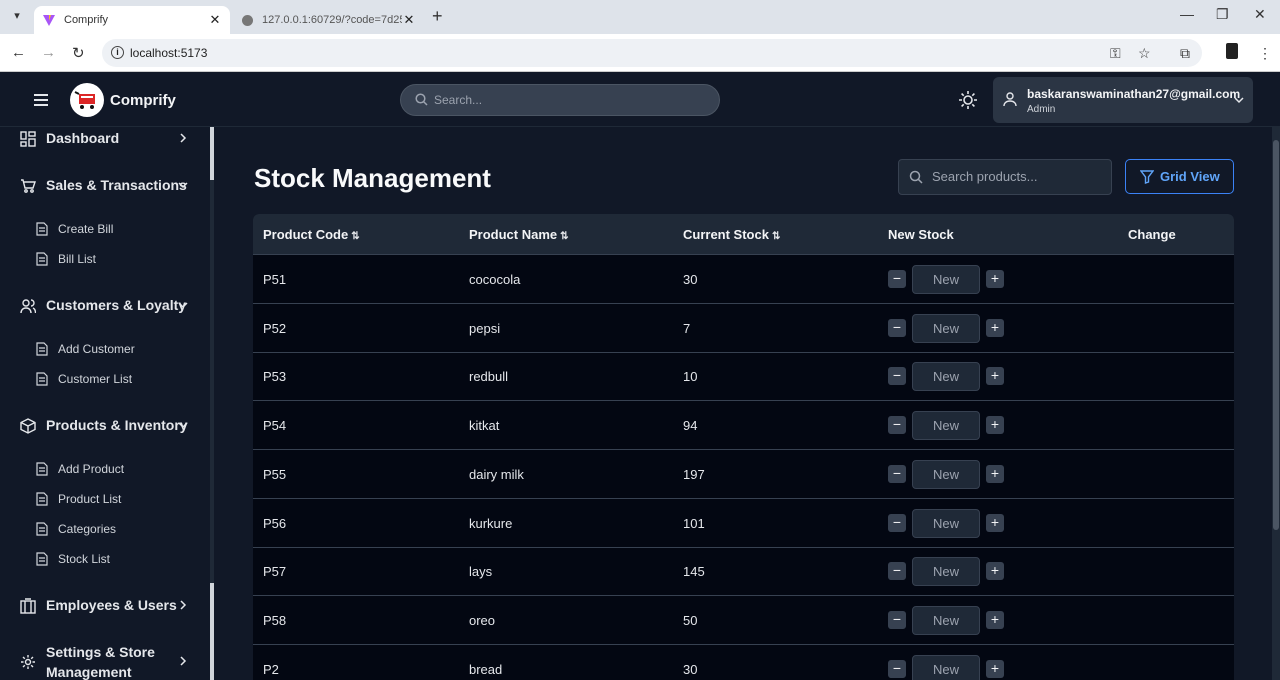 Image resolution: width=1280 pixels, height=680 pixels. Describe the element at coordinates (776, 236) in the screenshot. I see `sort-icon: ⇅` at that location.